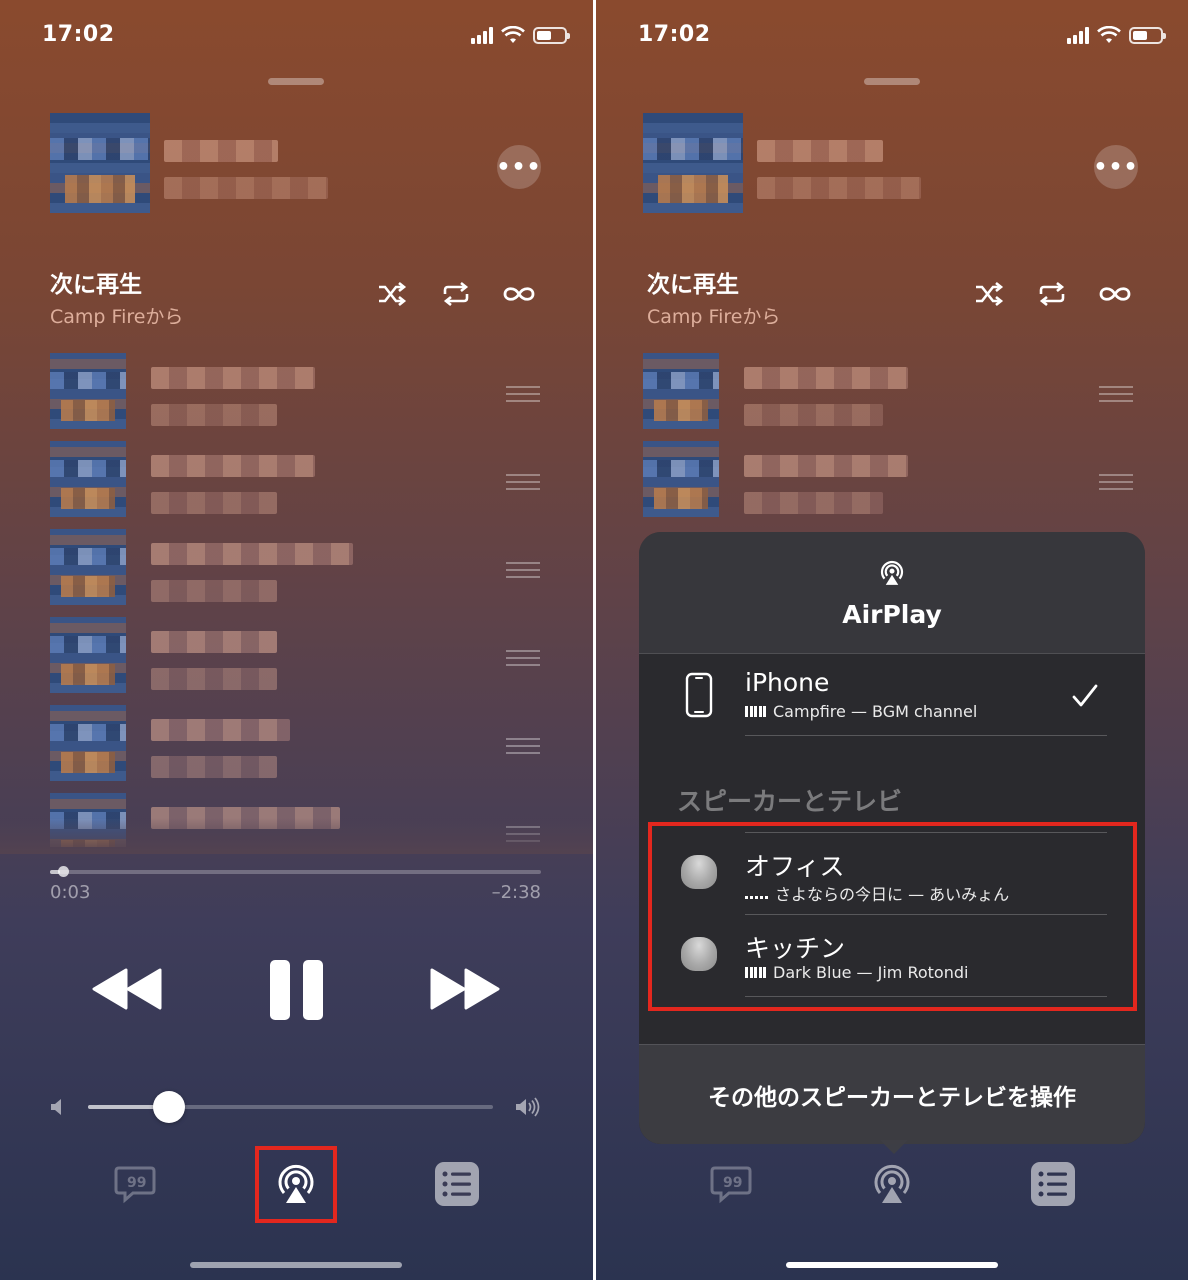 This screenshot has height=1280, width=1188. What do you see at coordinates (63, 871) in the screenshot?
I see `progress-knob` at bounding box center [63, 871].